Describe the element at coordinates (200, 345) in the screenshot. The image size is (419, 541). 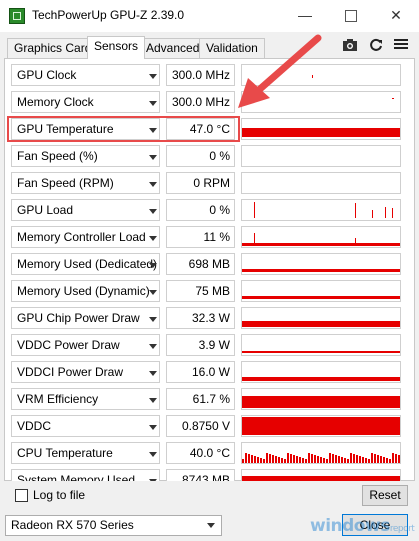
I see `sensor-value: 3.9 W` at that location.